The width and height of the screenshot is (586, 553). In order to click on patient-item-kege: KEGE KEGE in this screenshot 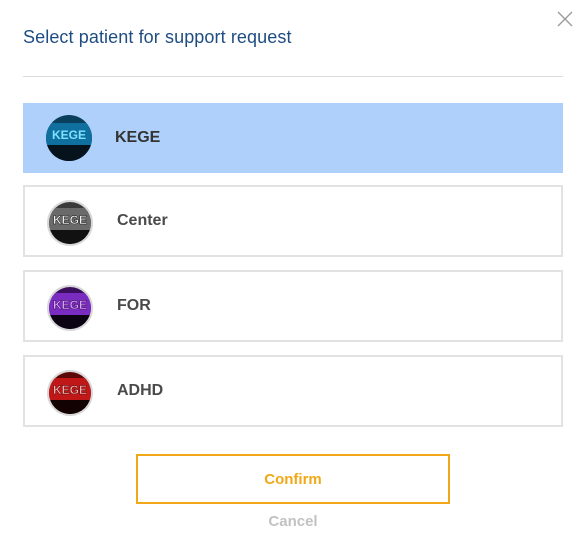, I will do `click(293, 138)`.